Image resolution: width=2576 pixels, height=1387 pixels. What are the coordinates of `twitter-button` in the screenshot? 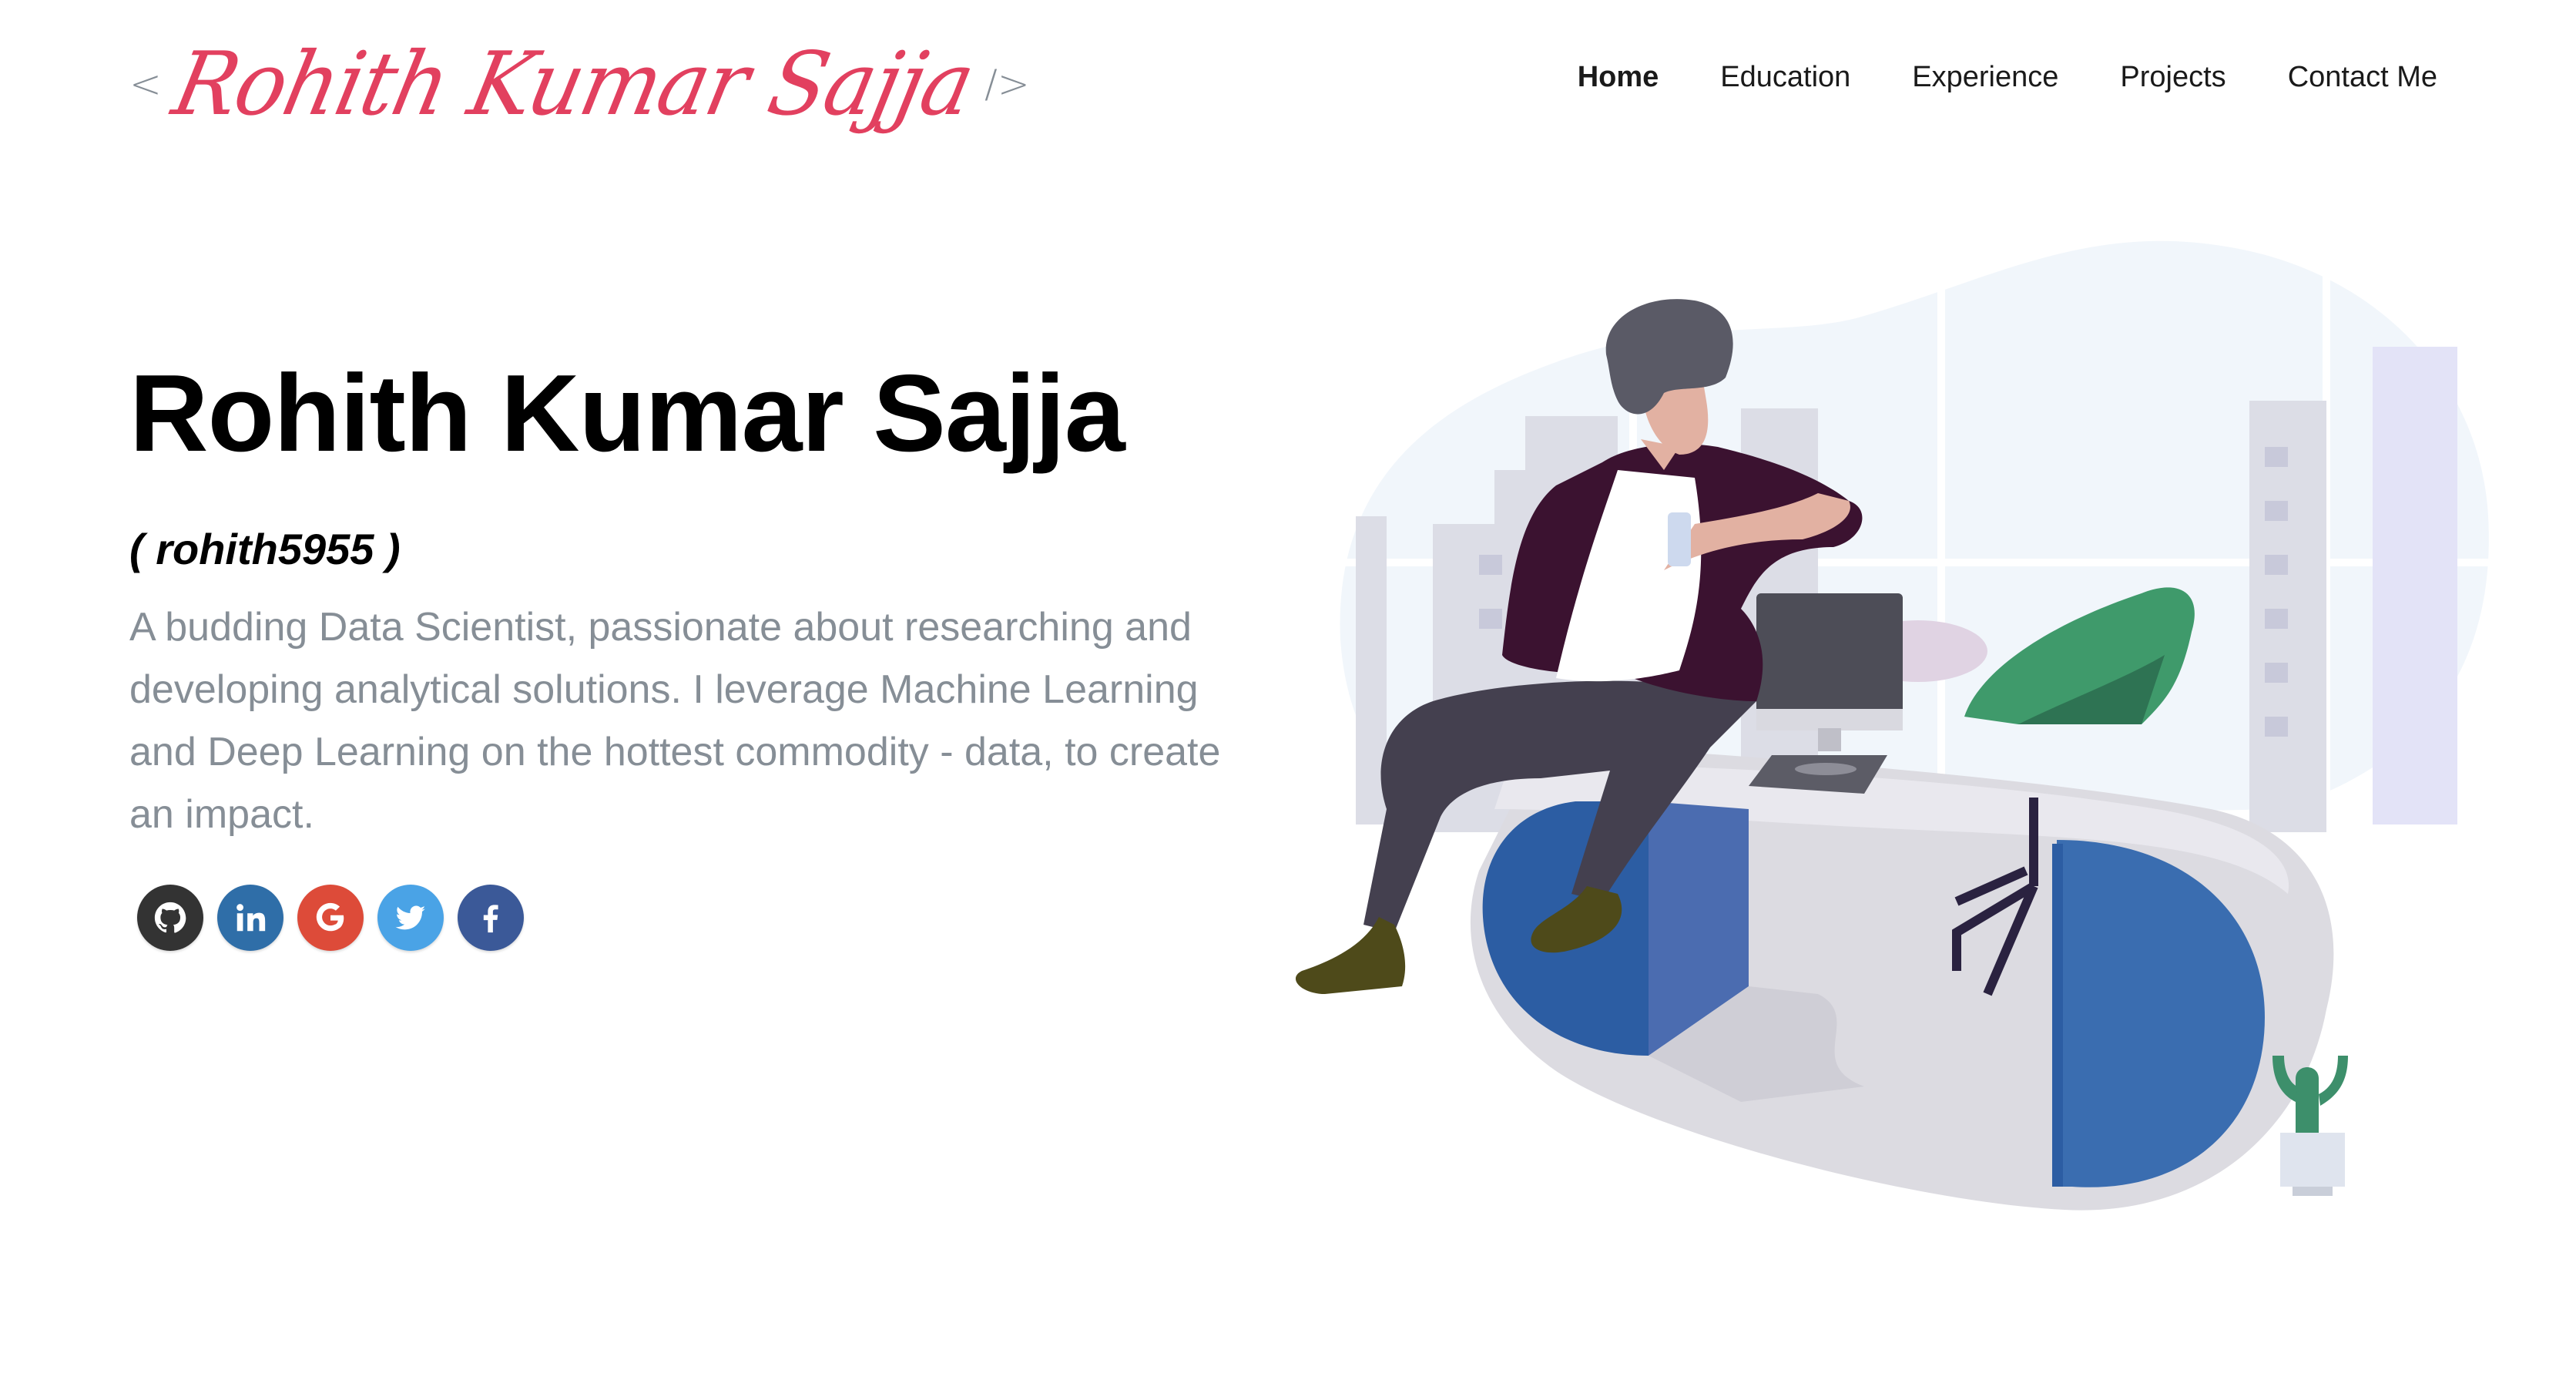 It's located at (410, 918).